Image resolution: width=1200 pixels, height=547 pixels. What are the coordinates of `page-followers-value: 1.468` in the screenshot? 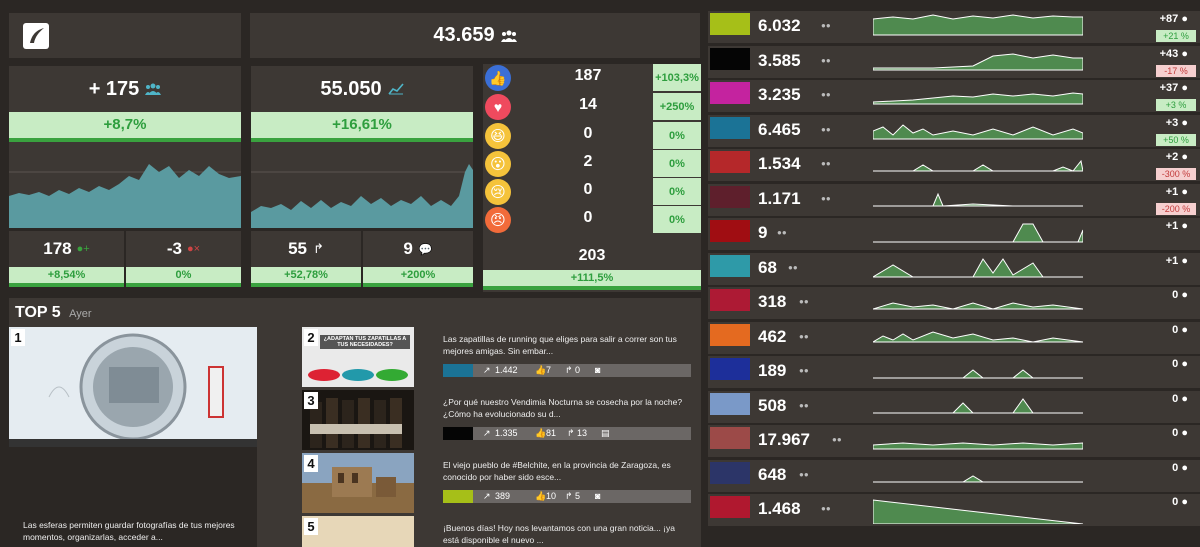 It's located at (779, 508).